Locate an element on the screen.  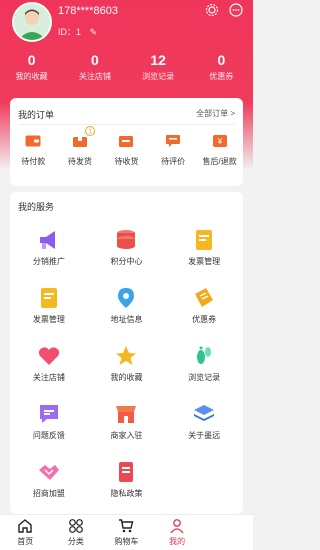
settings-icon is located at coordinates (212, 10).